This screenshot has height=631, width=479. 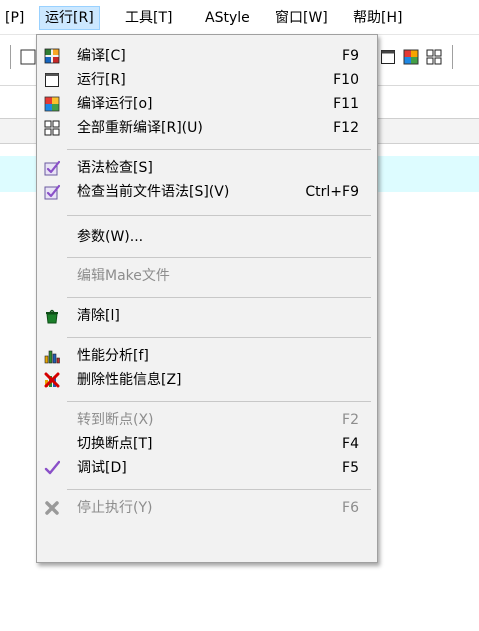 What do you see at coordinates (52, 56) in the screenshot?
I see `compile-grid-icon` at bounding box center [52, 56].